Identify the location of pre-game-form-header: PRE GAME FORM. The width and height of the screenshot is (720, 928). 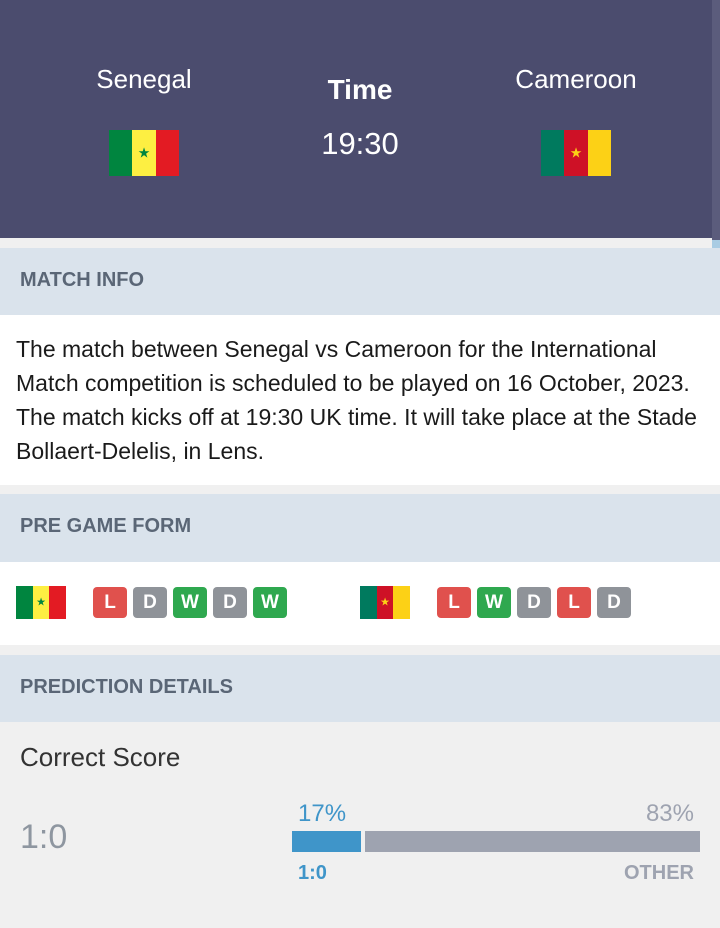
(360, 528).